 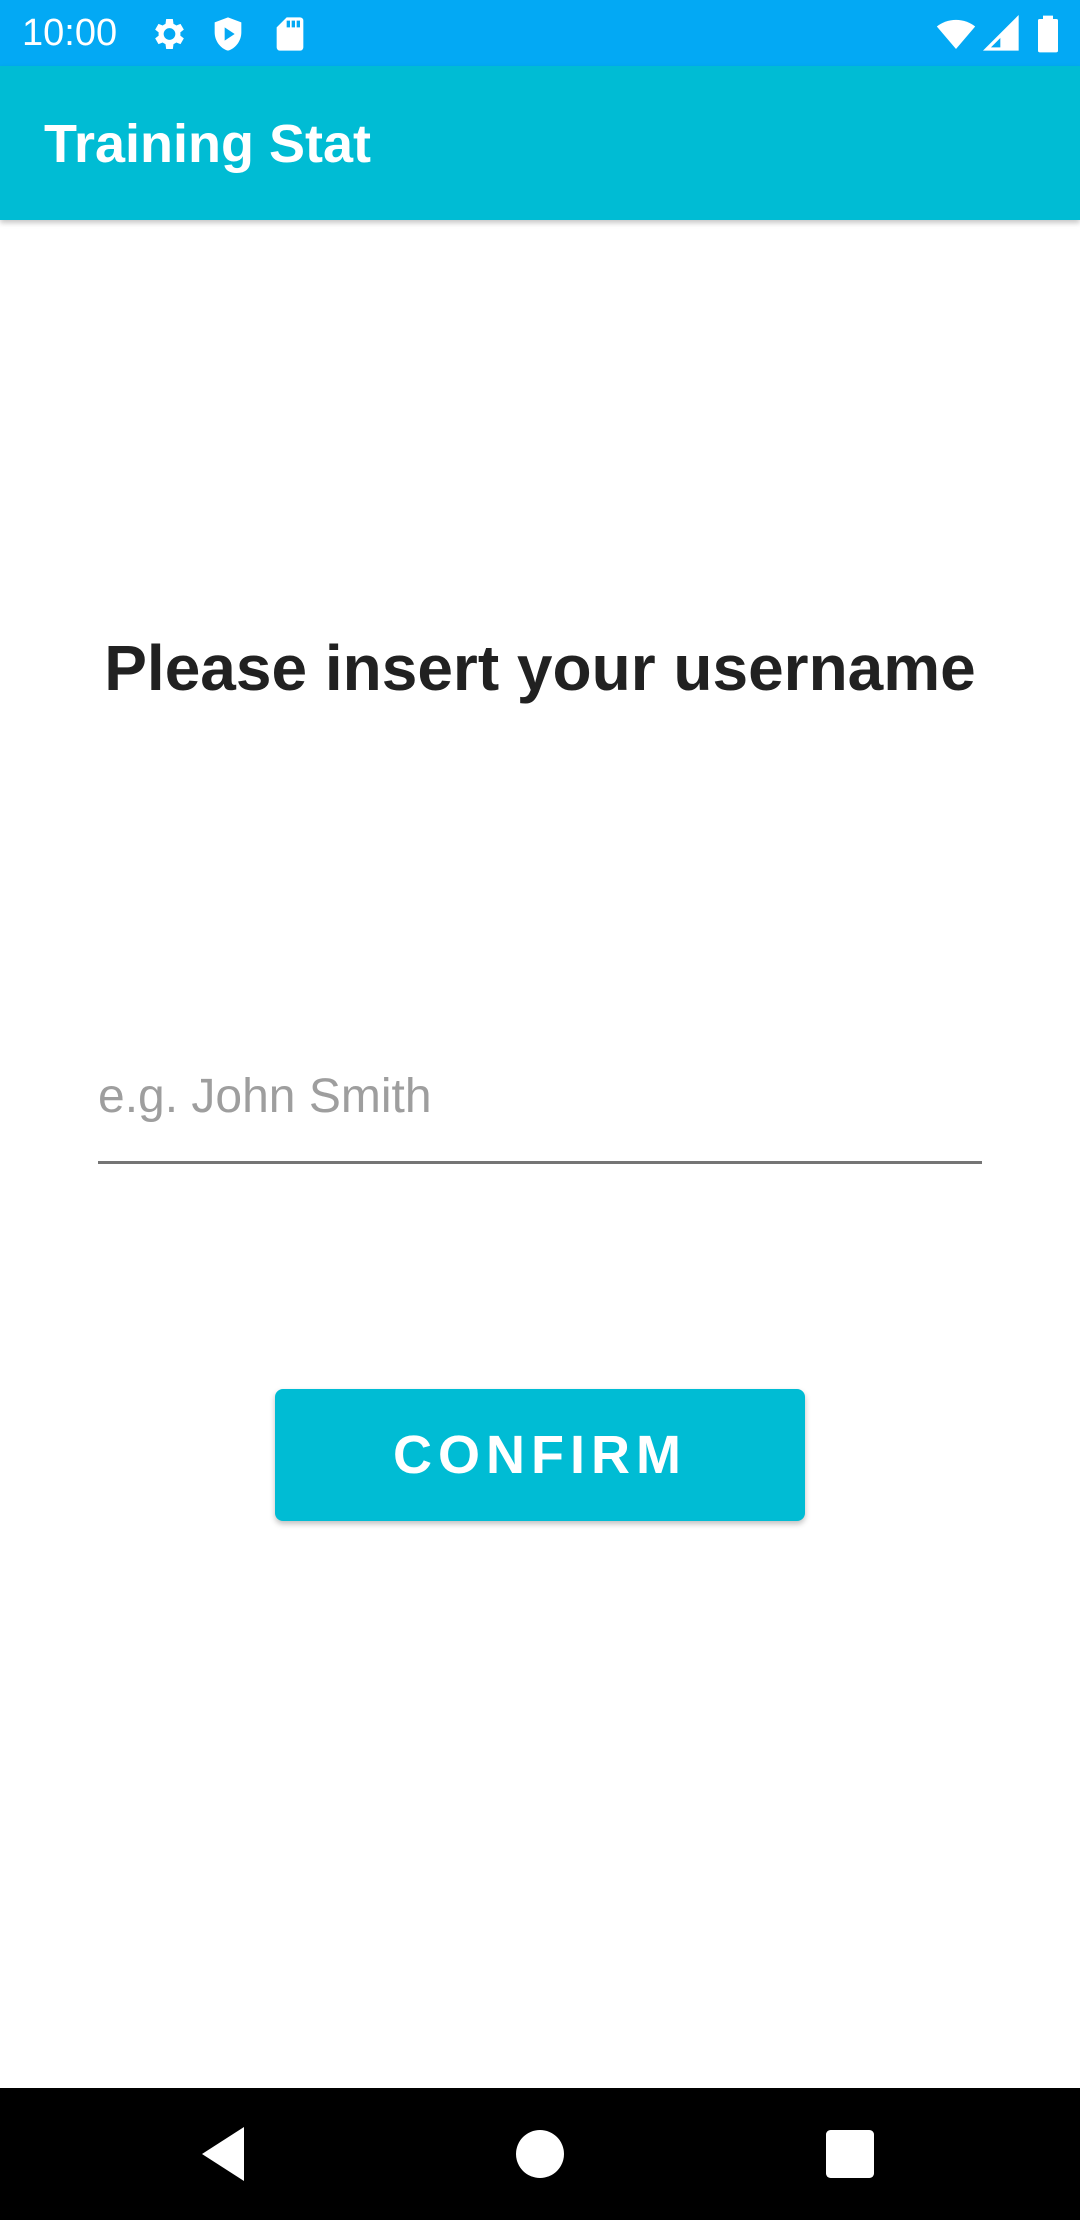 I want to click on shield-icon, so click(x=228, y=34).